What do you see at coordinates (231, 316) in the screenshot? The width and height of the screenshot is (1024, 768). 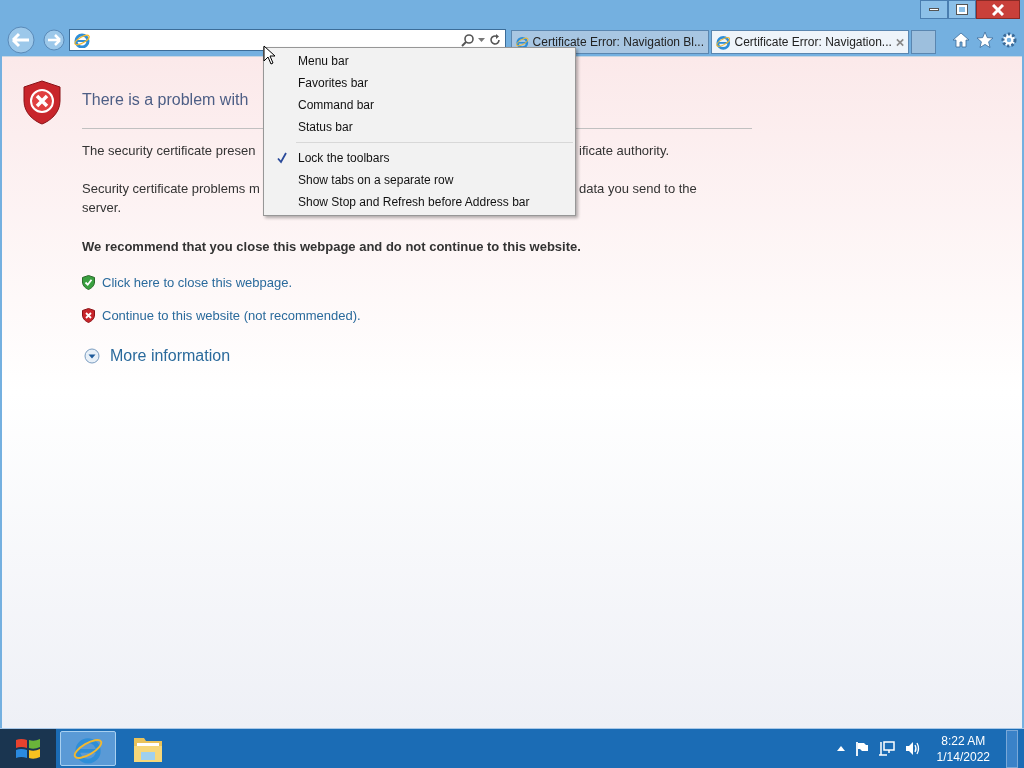 I see `continue-link: Continue to this website (not recommended).` at bounding box center [231, 316].